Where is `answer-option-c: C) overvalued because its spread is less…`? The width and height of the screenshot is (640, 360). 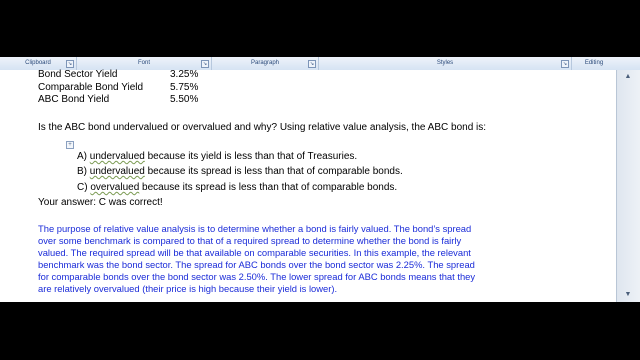 answer-option-c: C) overvalued because its spread is less… is located at coordinates (237, 187).